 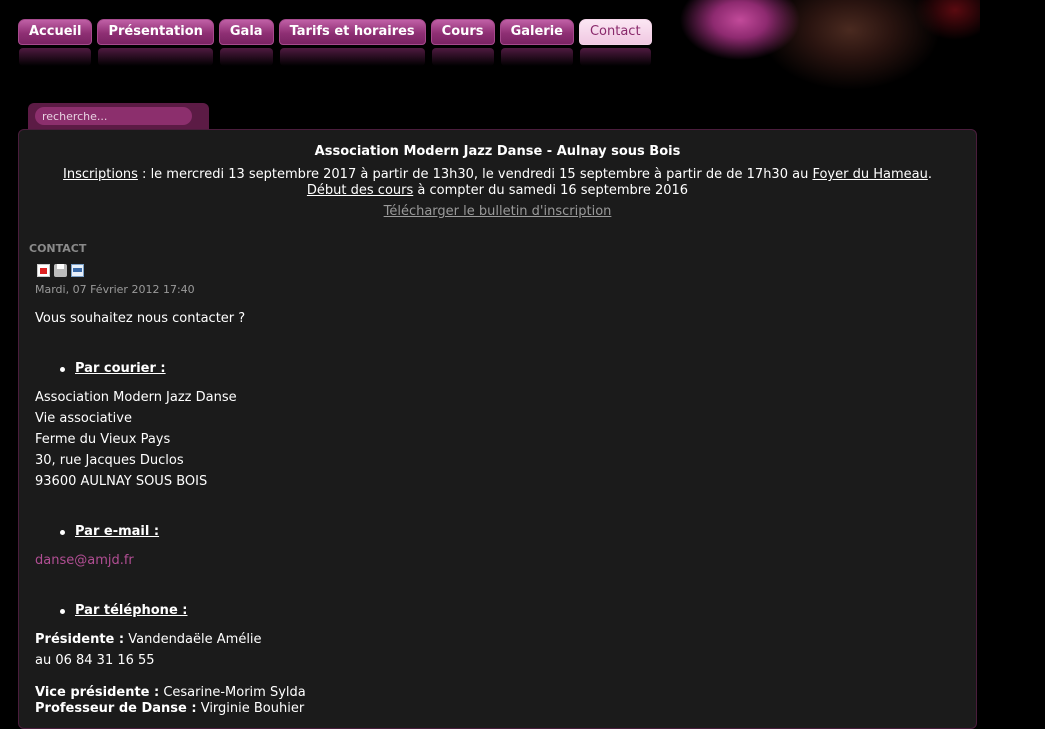 I want to click on address-line: Ferme du Vieux Pays, so click(x=103, y=439).